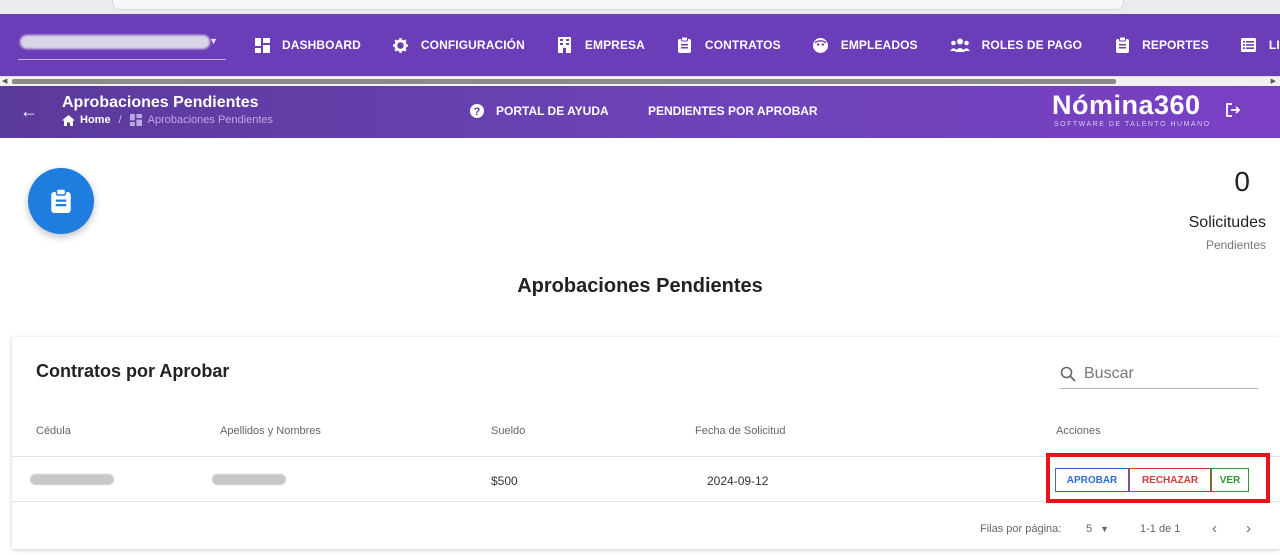  I want to click on nav-item-label: EMPRESA, so click(614, 45).